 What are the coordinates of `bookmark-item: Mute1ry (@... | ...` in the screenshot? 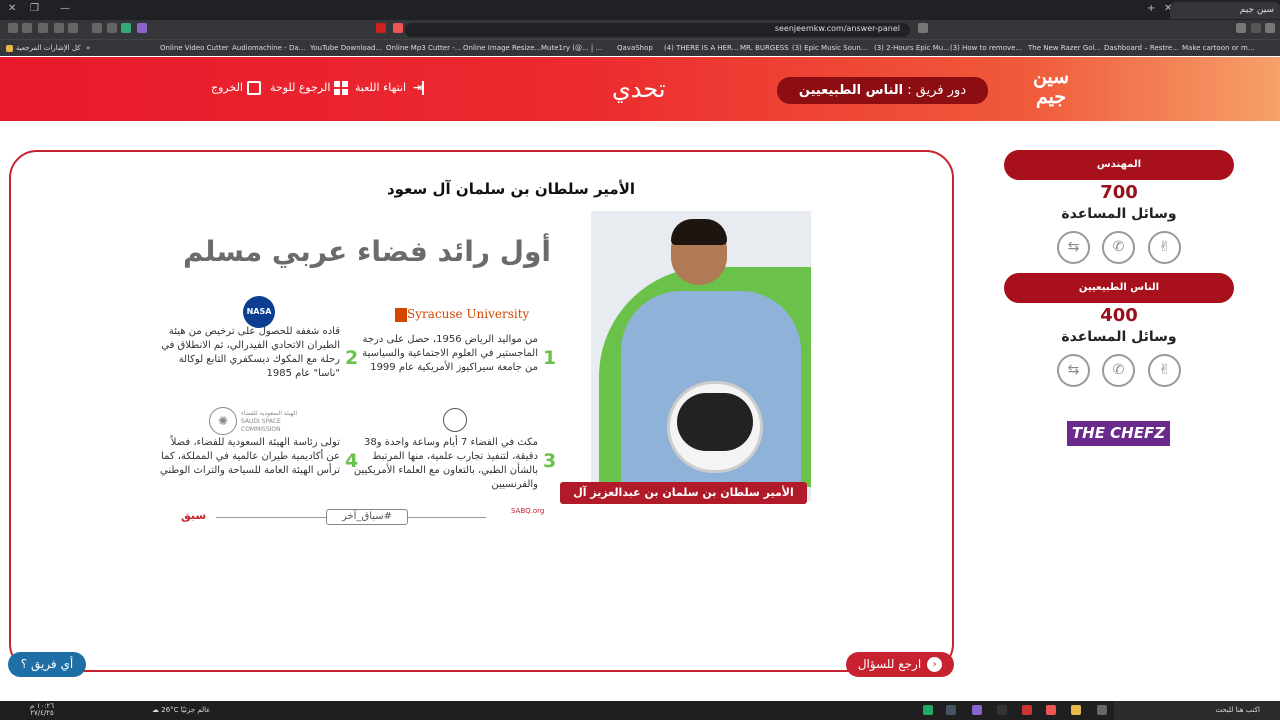 It's located at (571, 48).